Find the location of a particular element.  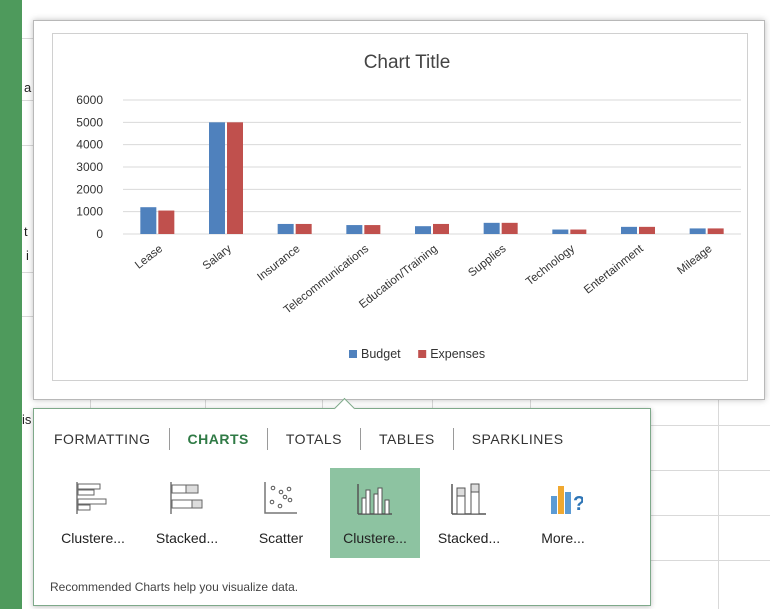

clustered-column-icon is located at coordinates (375, 498).